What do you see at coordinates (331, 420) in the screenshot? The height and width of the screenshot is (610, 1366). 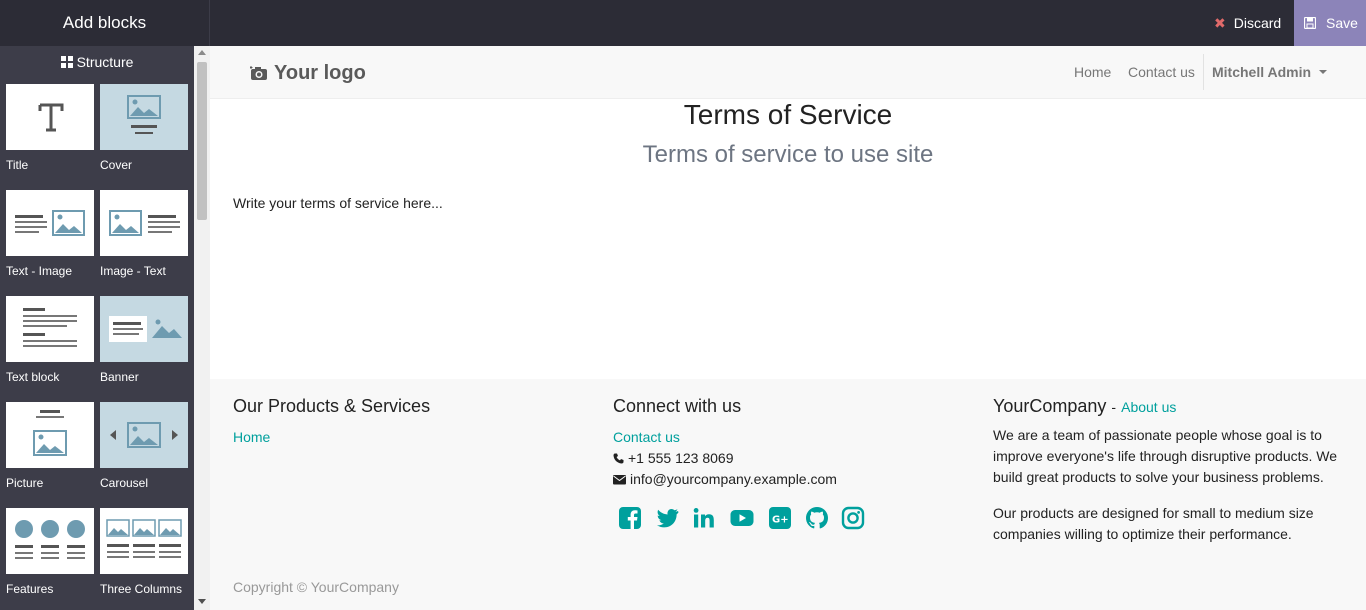 I see `footer-column-products: Our Products & Services Home` at bounding box center [331, 420].